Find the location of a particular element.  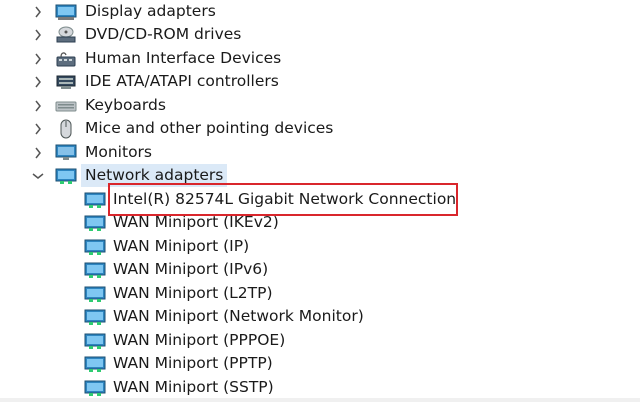

tree-child-item: WAN Miniport (PPTP) is located at coordinates (320, 363).